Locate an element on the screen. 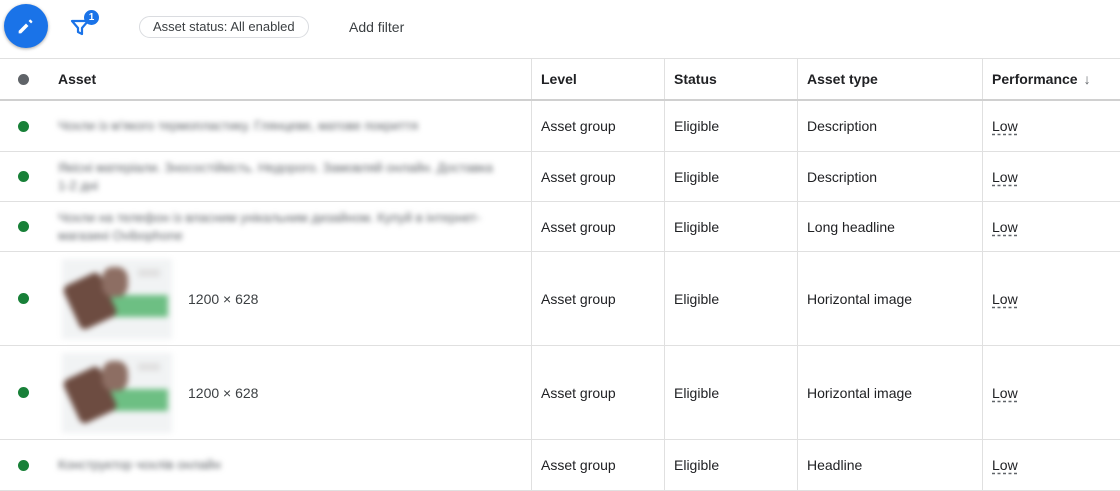 Image resolution: width=1120 pixels, height=491 pixels. add-filter-button: Add filter is located at coordinates (376, 27).